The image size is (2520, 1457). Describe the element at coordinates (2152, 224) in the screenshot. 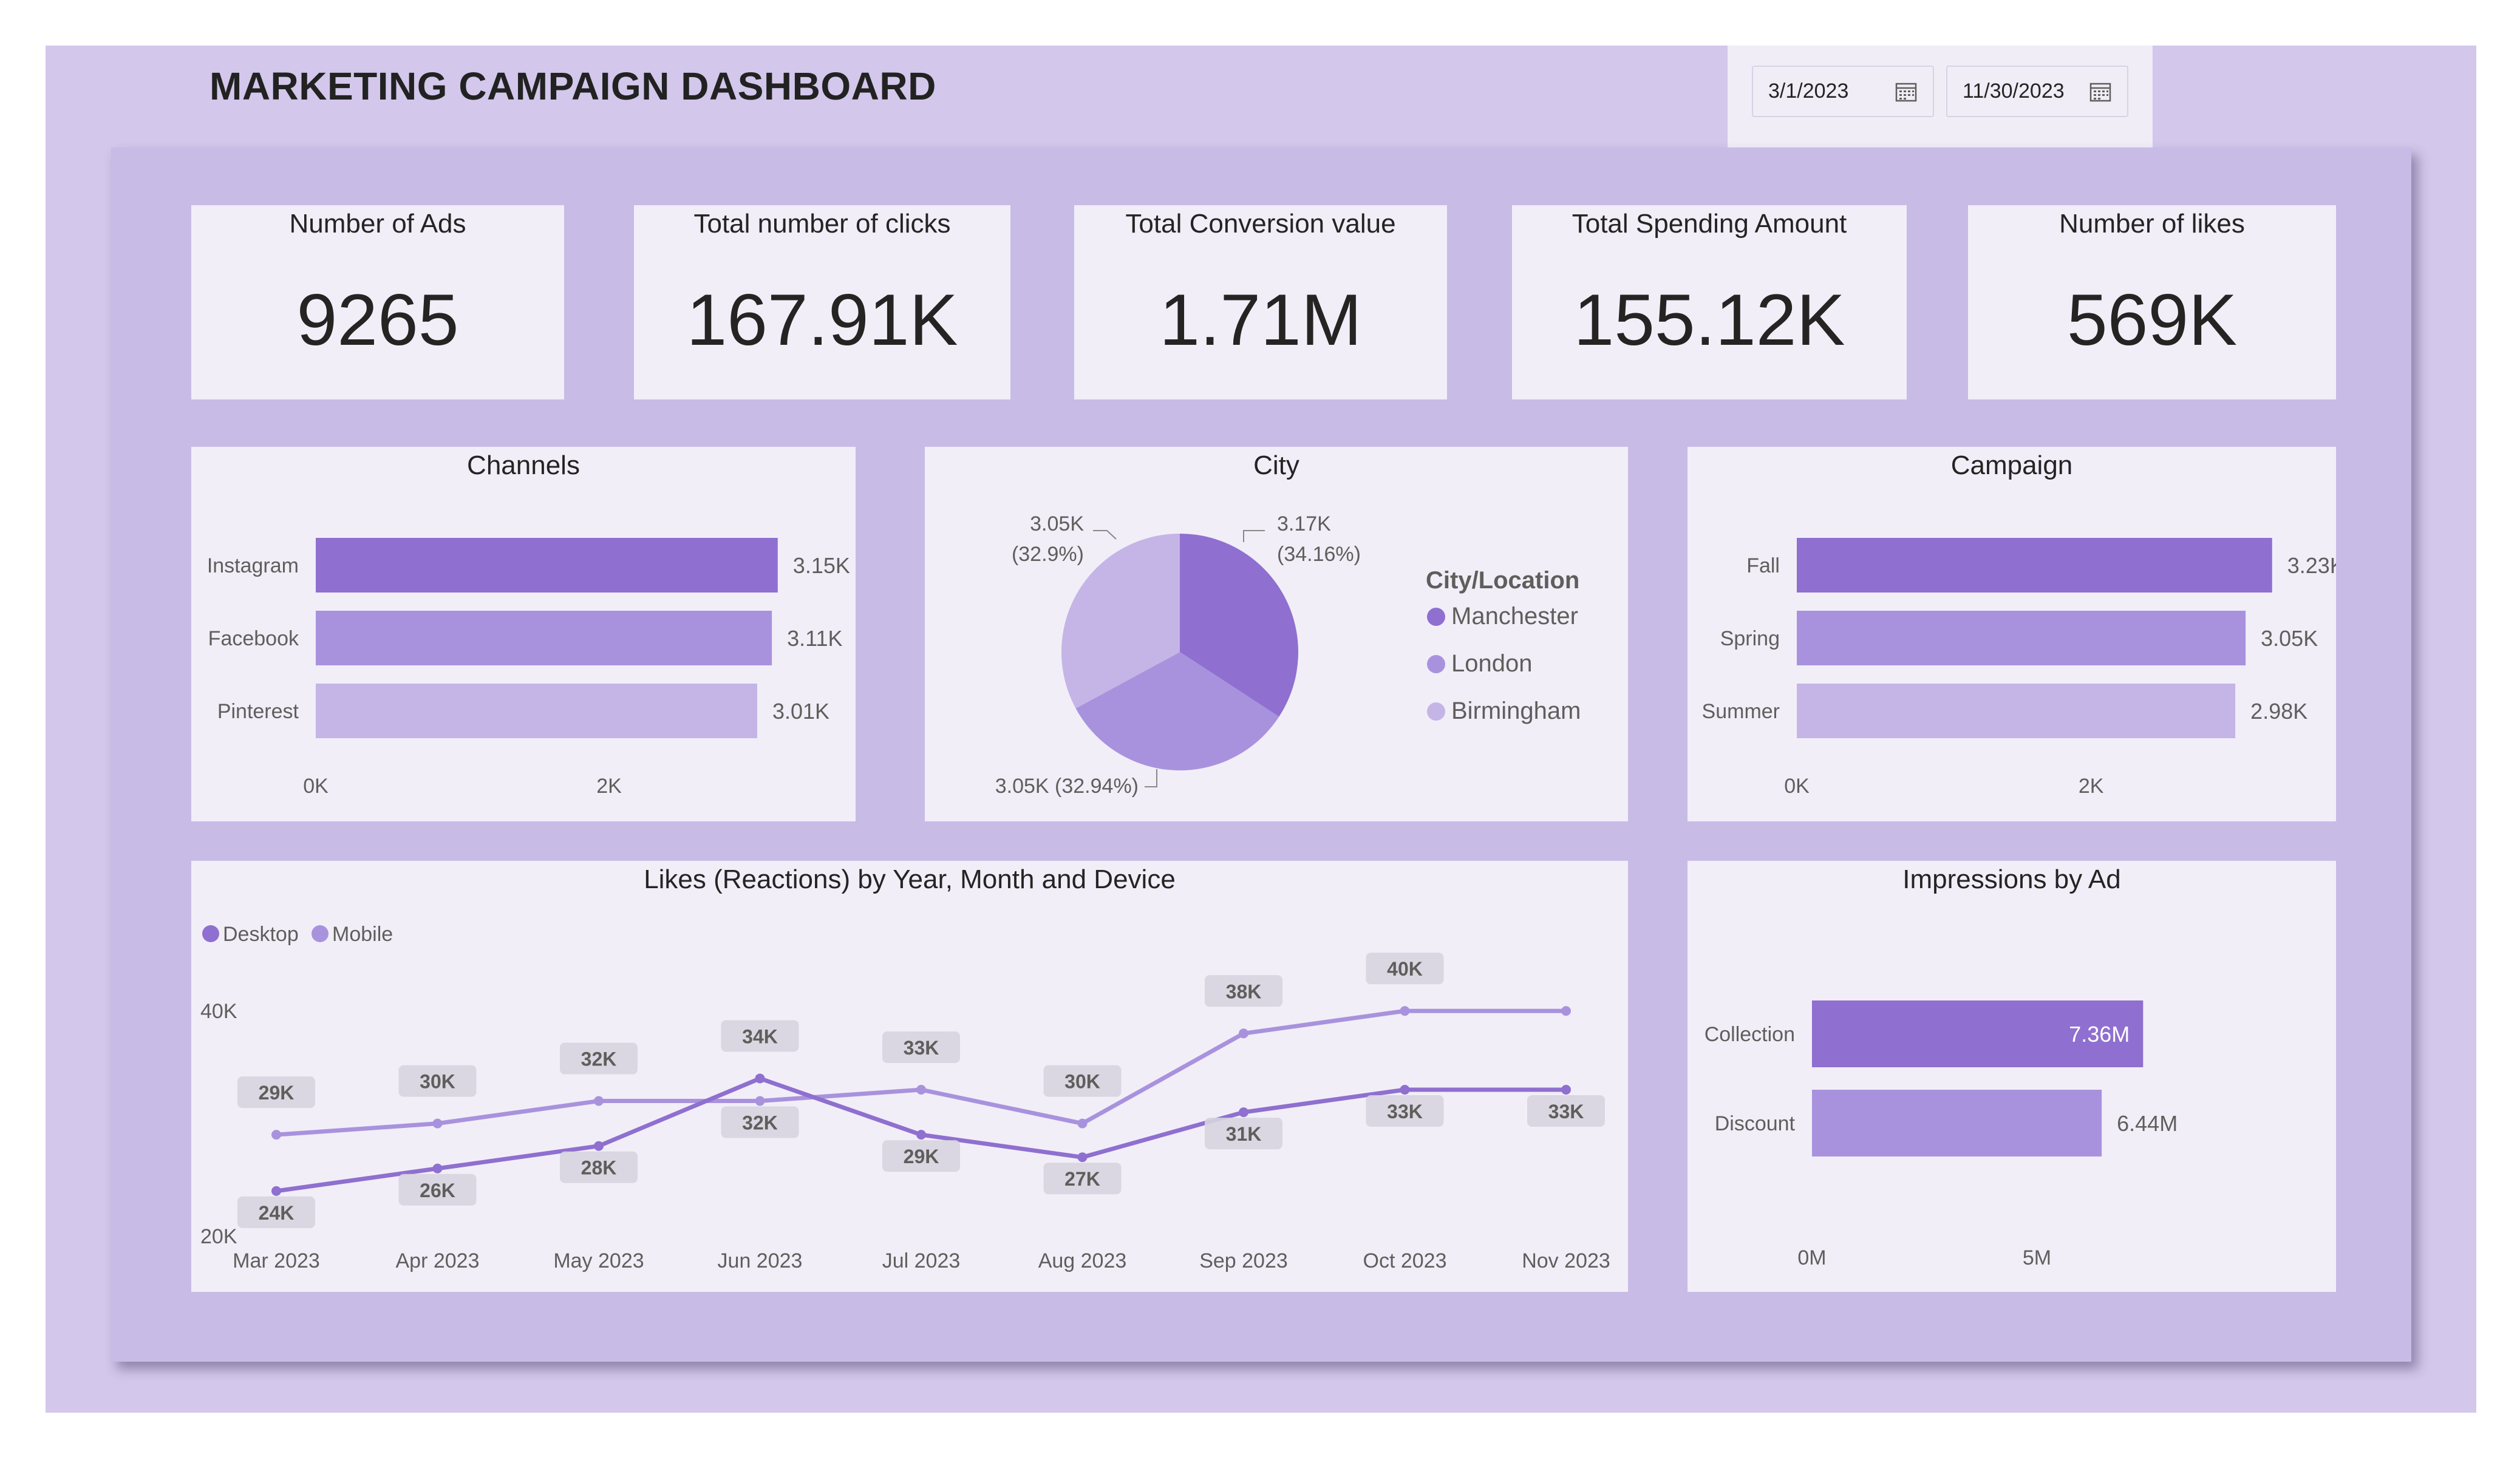

I see `kpi-label: Number of likes` at that location.